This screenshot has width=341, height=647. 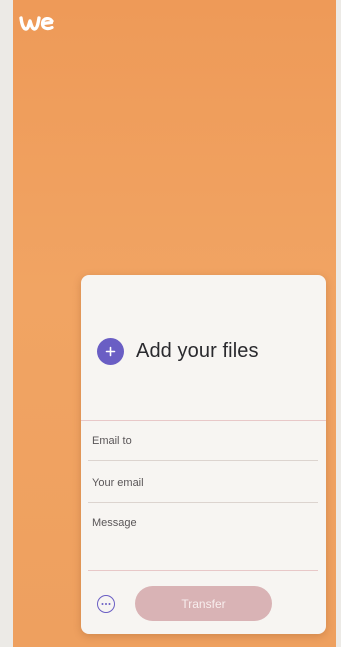 I want to click on more-options-icon, so click(x=106, y=604).